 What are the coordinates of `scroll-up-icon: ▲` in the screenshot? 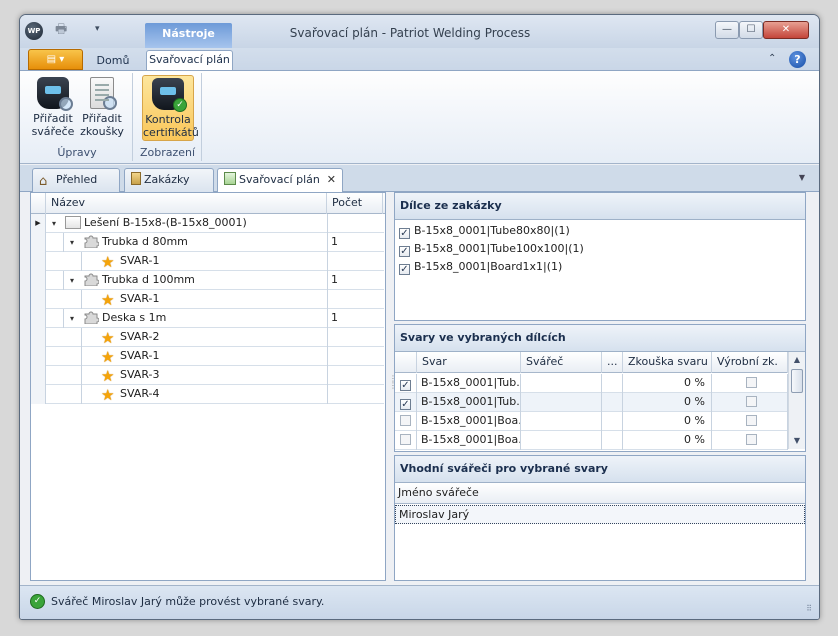 It's located at (797, 360).